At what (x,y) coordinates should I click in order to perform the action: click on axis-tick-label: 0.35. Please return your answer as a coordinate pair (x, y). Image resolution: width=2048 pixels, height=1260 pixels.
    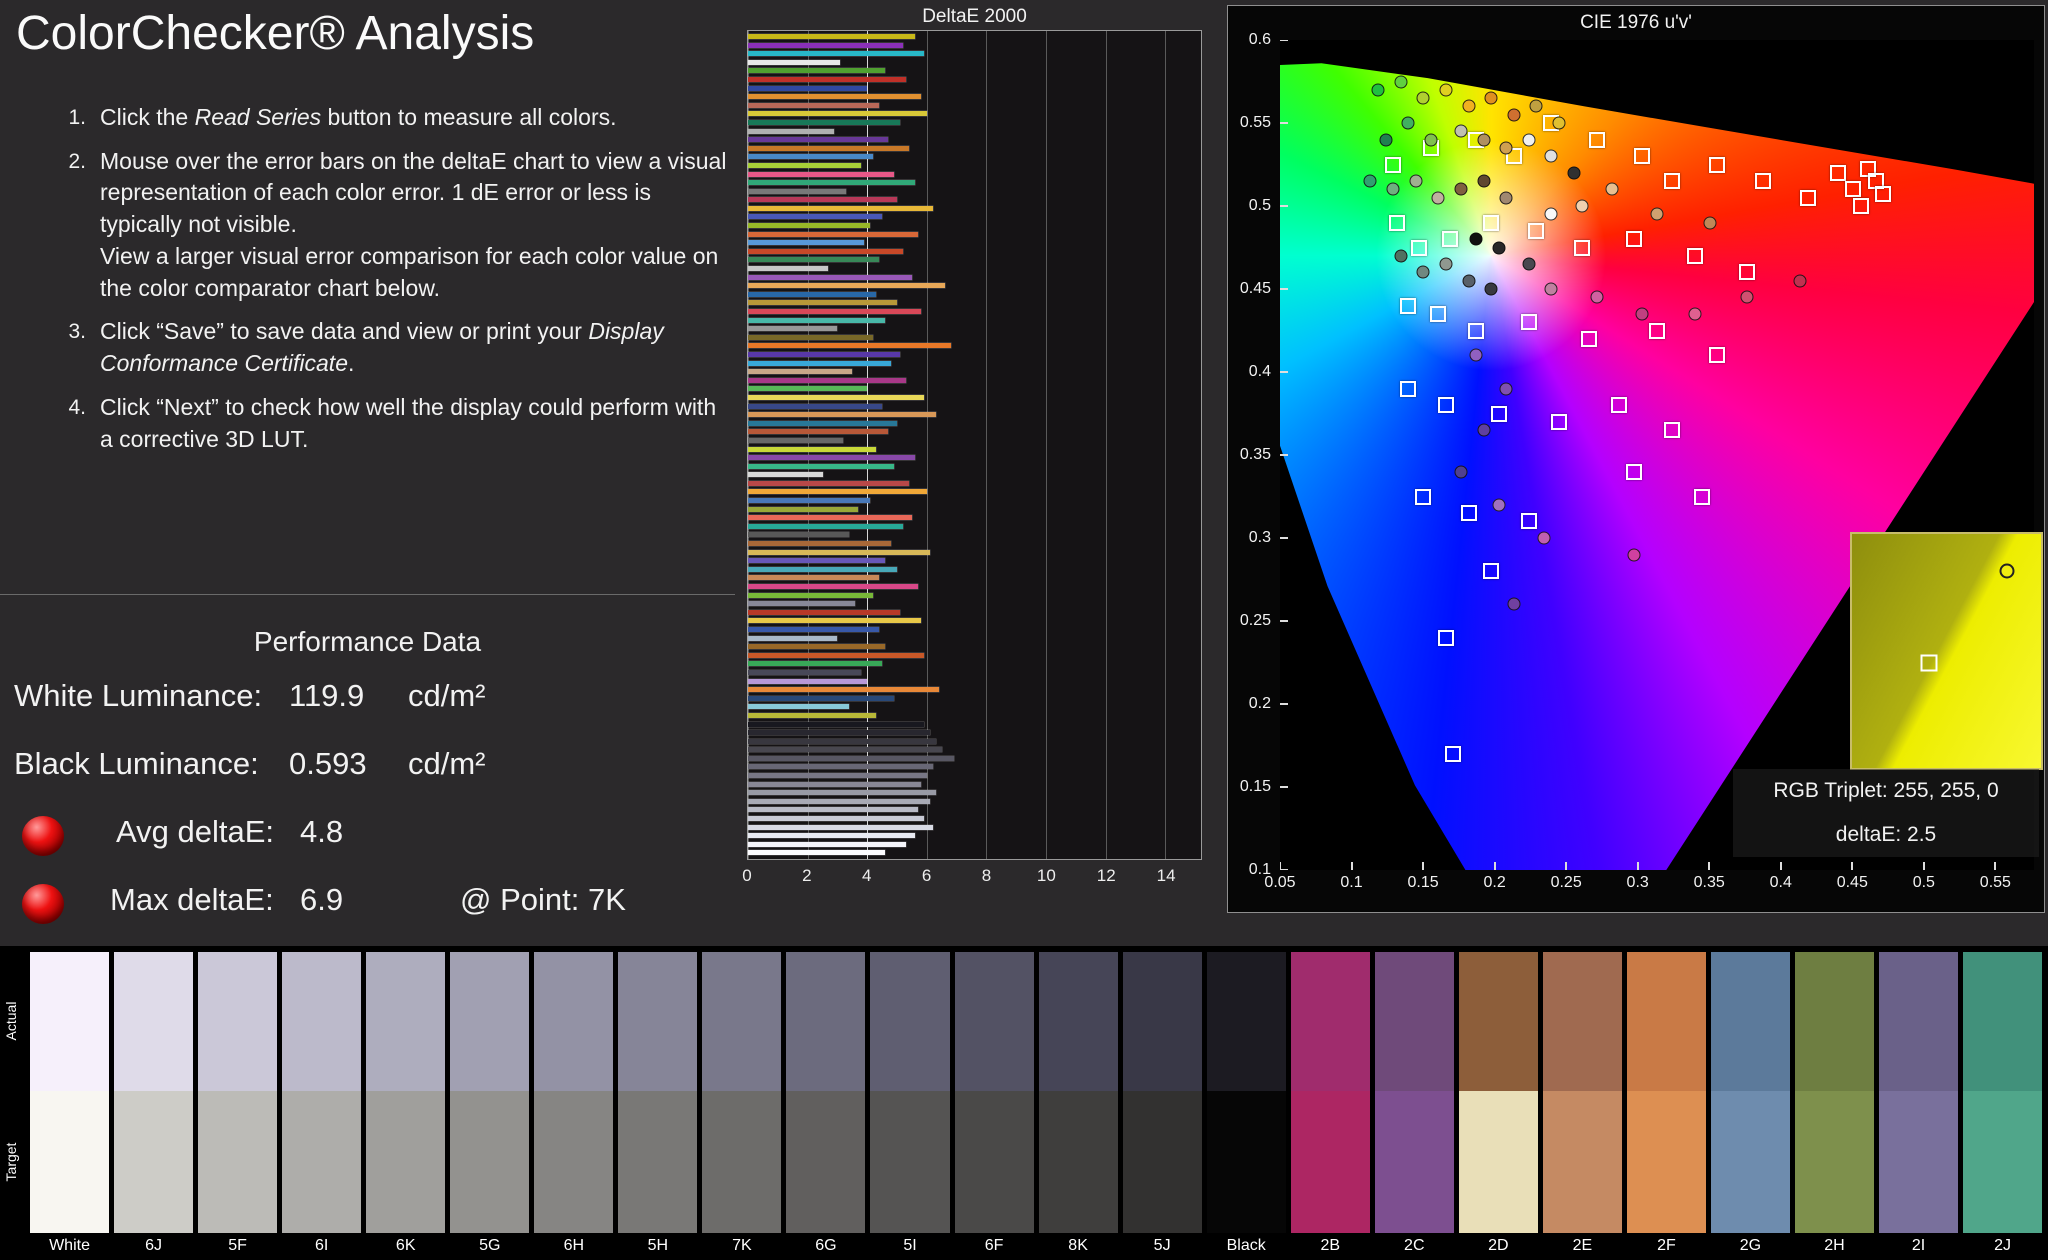
    Looking at the image, I should click on (1709, 882).